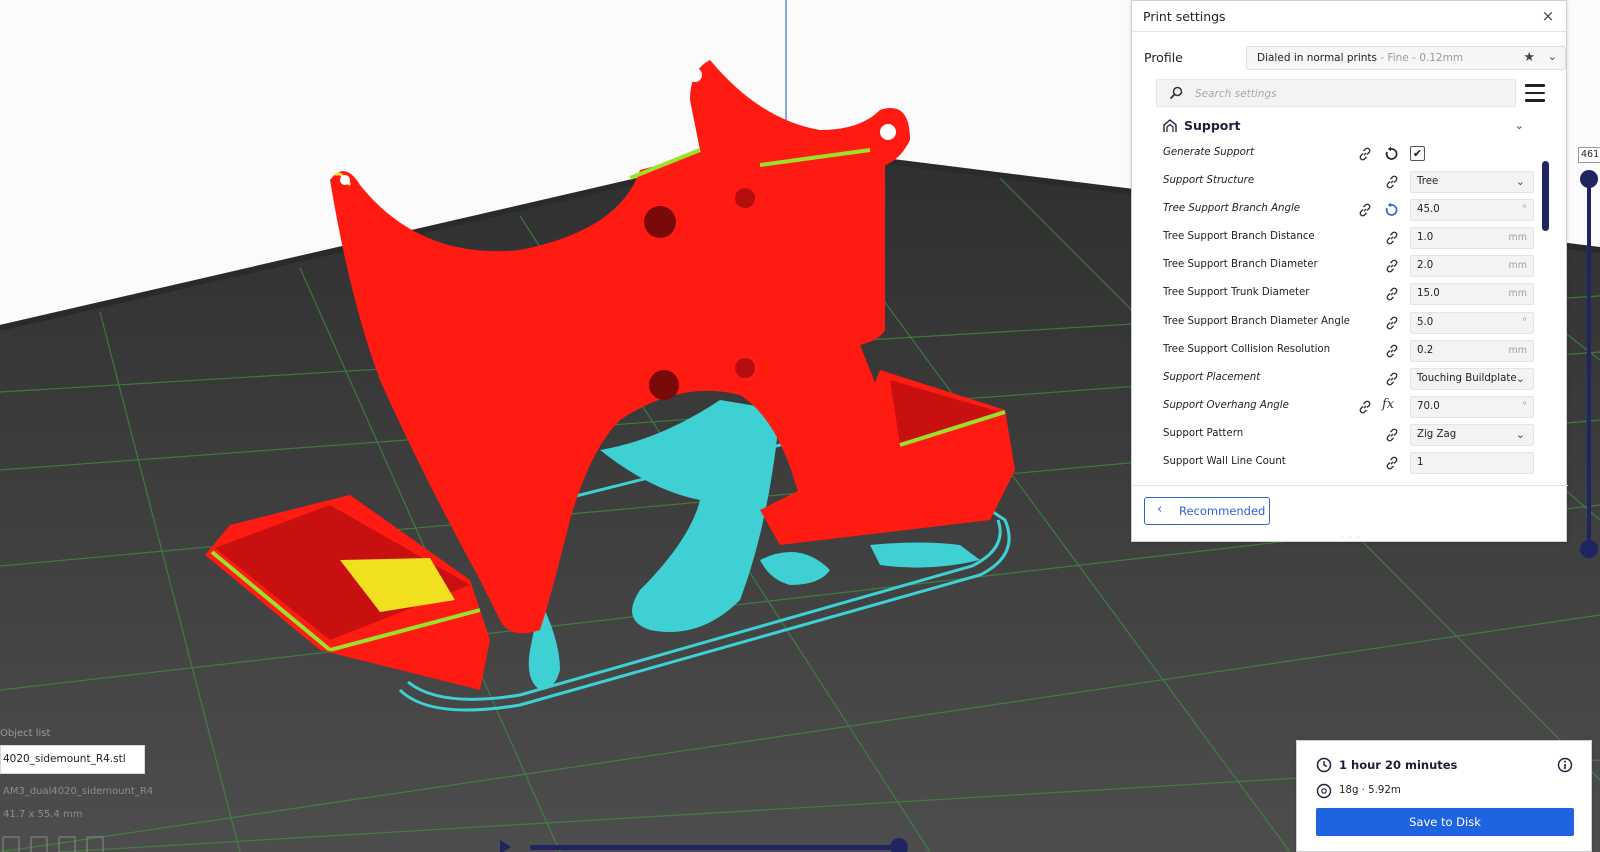 The image size is (1600, 852). What do you see at coordinates (1529, 57) in the screenshot?
I see `star-icon: ★` at bounding box center [1529, 57].